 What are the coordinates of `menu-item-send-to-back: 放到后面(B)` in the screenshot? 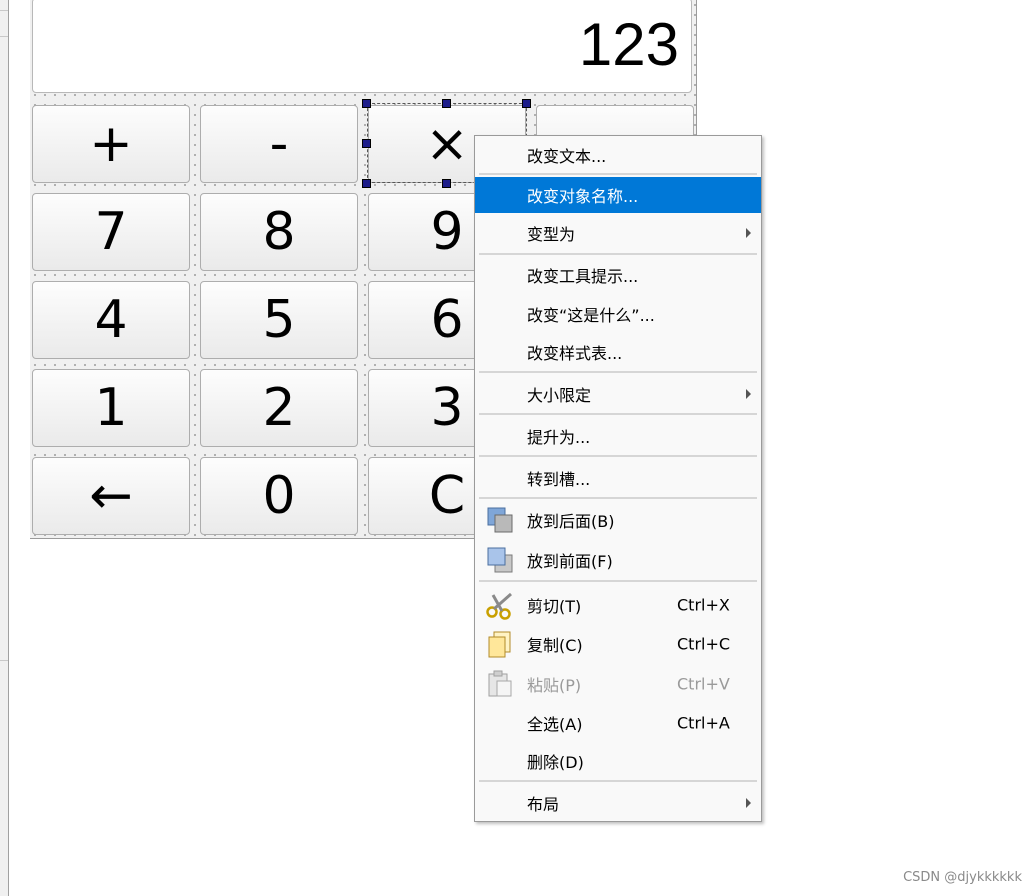 It's located at (618, 520).